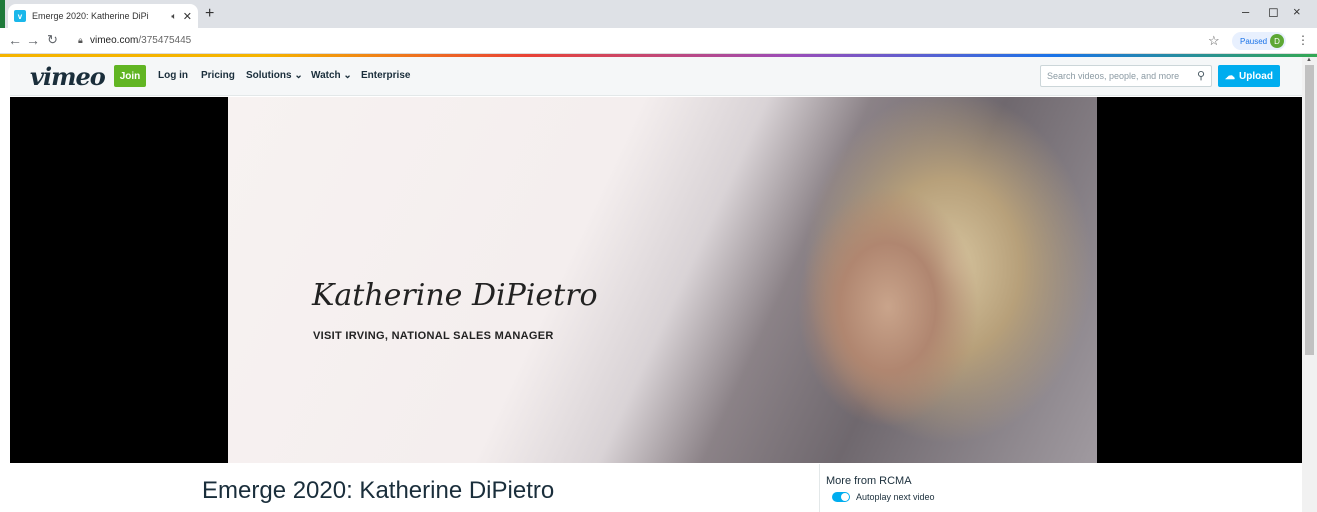 This screenshot has height=512, width=1317. Describe the element at coordinates (1303, 40) in the screenshot. I see `more-menu-icon: ⋮` at that location.